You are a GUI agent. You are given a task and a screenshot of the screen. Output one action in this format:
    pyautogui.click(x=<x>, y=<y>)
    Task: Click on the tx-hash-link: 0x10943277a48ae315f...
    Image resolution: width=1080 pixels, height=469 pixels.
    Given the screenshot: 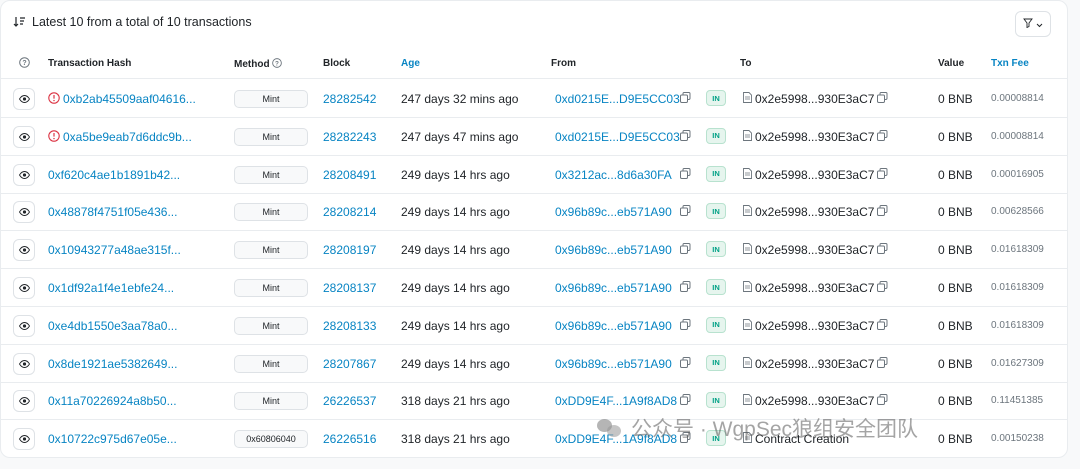 What is the action you would take?
    pyautogui.click(x=114, y=250)
    